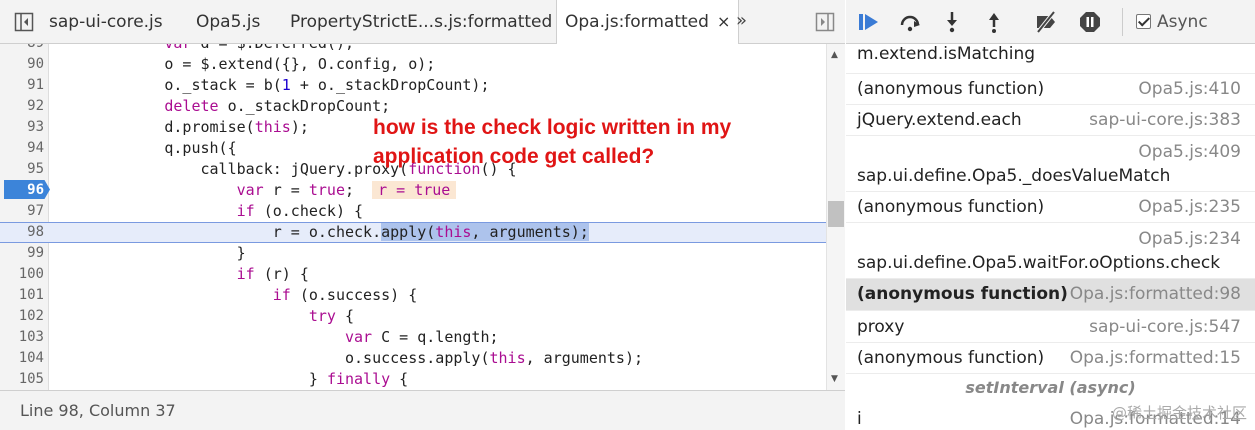 The width and height of the screenshot is (1255, 430). I want to click on line-number: 96, so click(35, 190).